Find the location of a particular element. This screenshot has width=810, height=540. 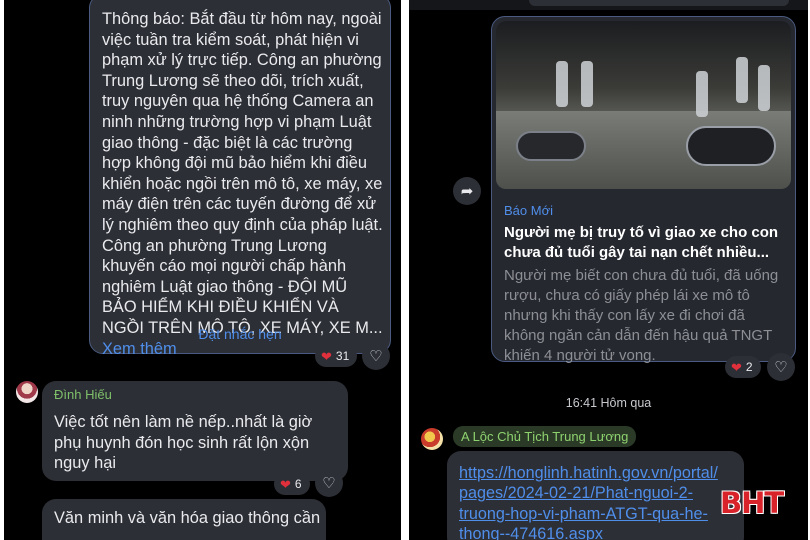

reaction-count: 2 is located at coordinates (749, 367).